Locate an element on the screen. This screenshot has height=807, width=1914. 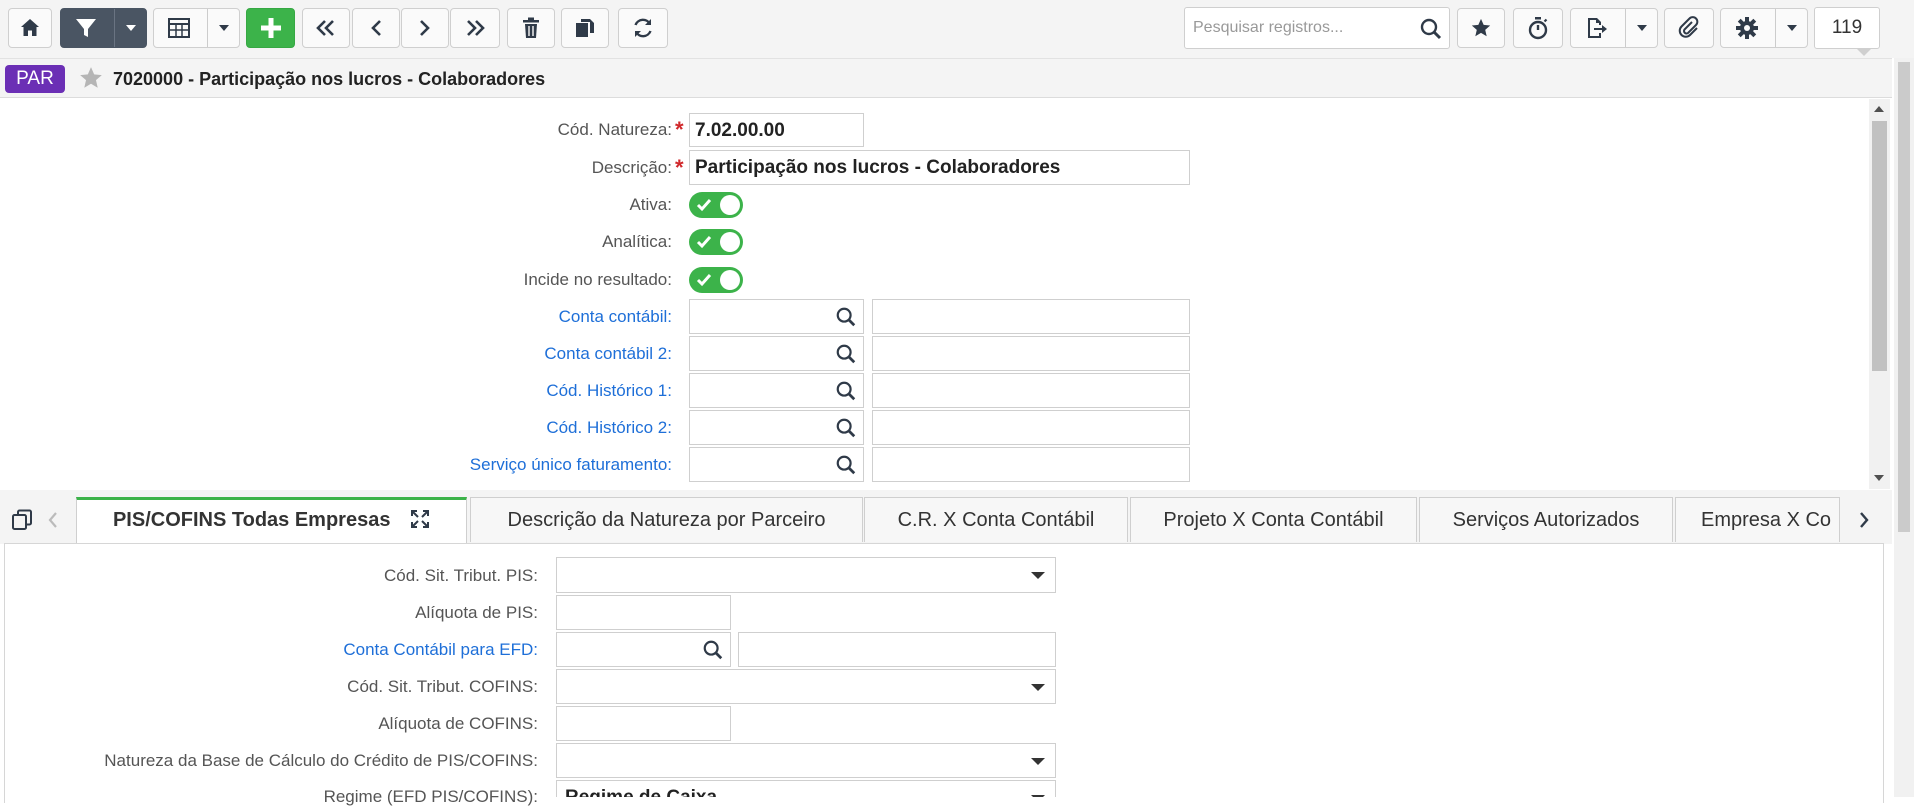
incide-toggle is located at coordinates (716, 280).